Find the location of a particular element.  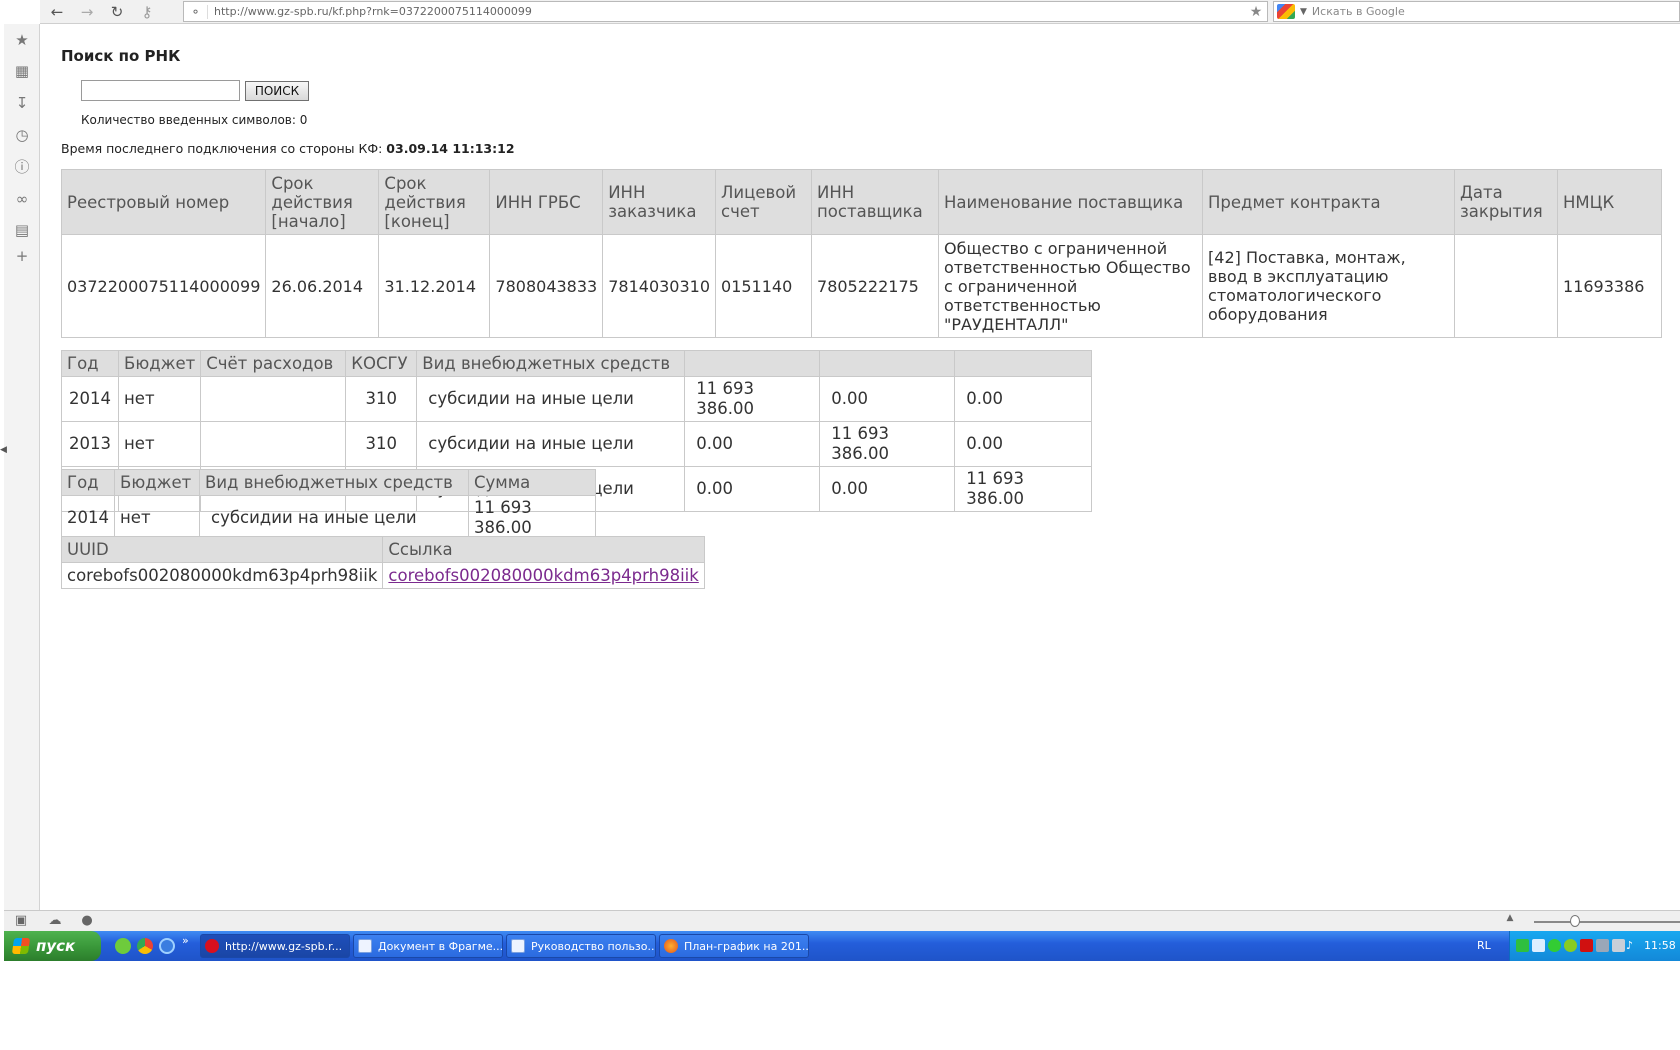

table-cell: 0.00 is located at coordinates (887, 489).